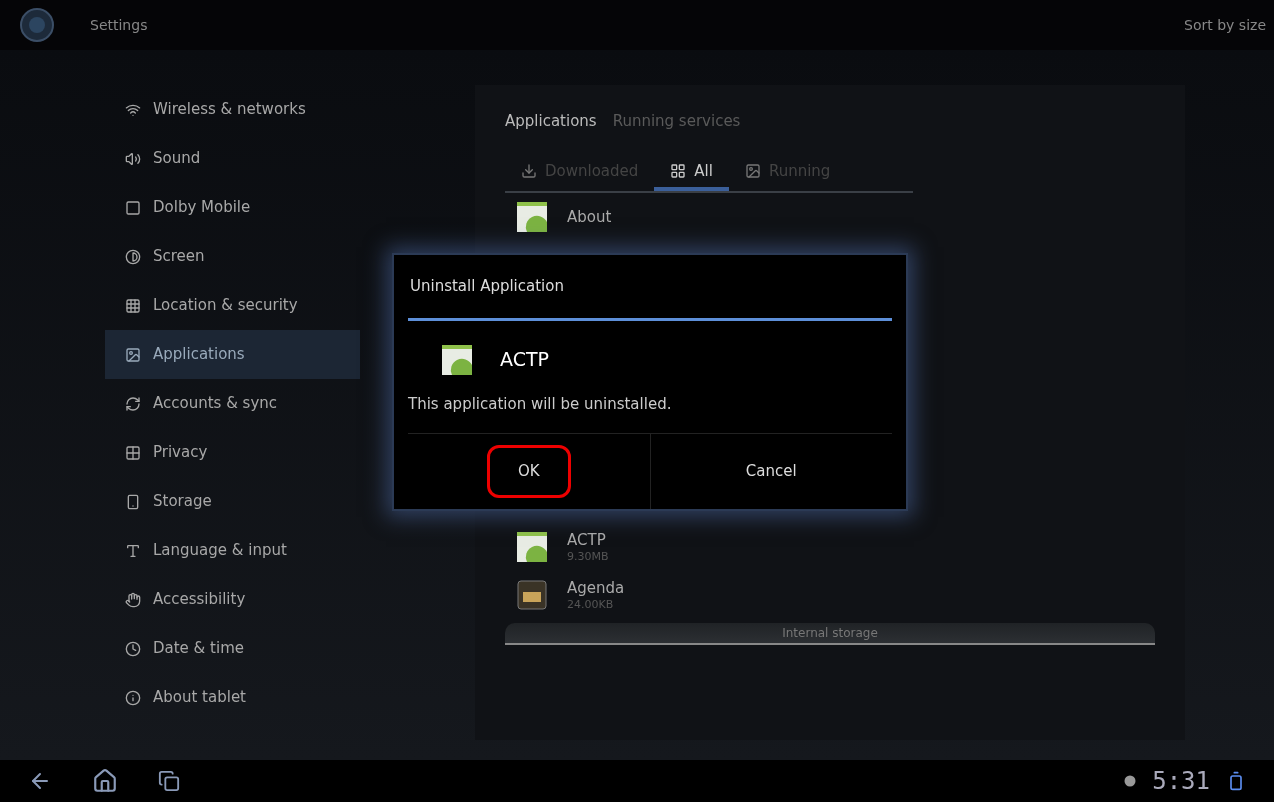 Image resolution: width=1274 pixels, height=802 pixels. Describe the element at coordinates (487, 286) in the screenshot. I see `dialog-title: Uninstall Application` at that location.